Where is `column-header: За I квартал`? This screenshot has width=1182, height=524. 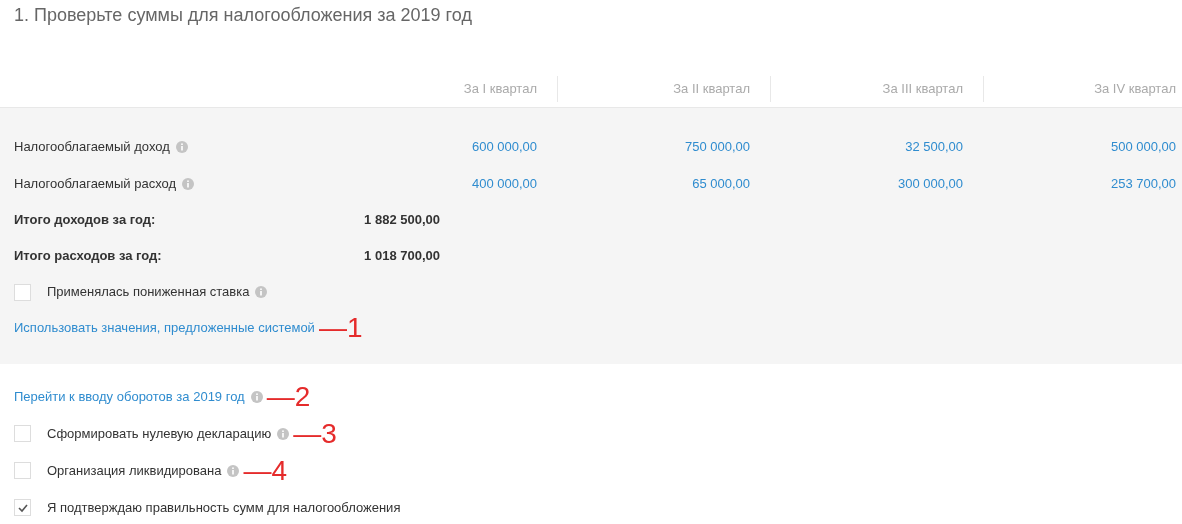
column-header: За I квартал is located at coordinates (500, 88).